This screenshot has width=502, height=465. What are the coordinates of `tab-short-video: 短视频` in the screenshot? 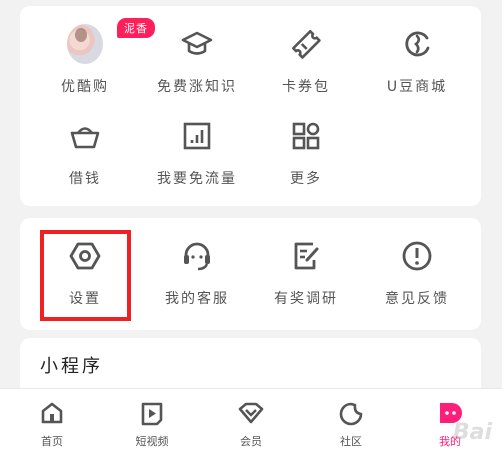 It's located at (152, 424).